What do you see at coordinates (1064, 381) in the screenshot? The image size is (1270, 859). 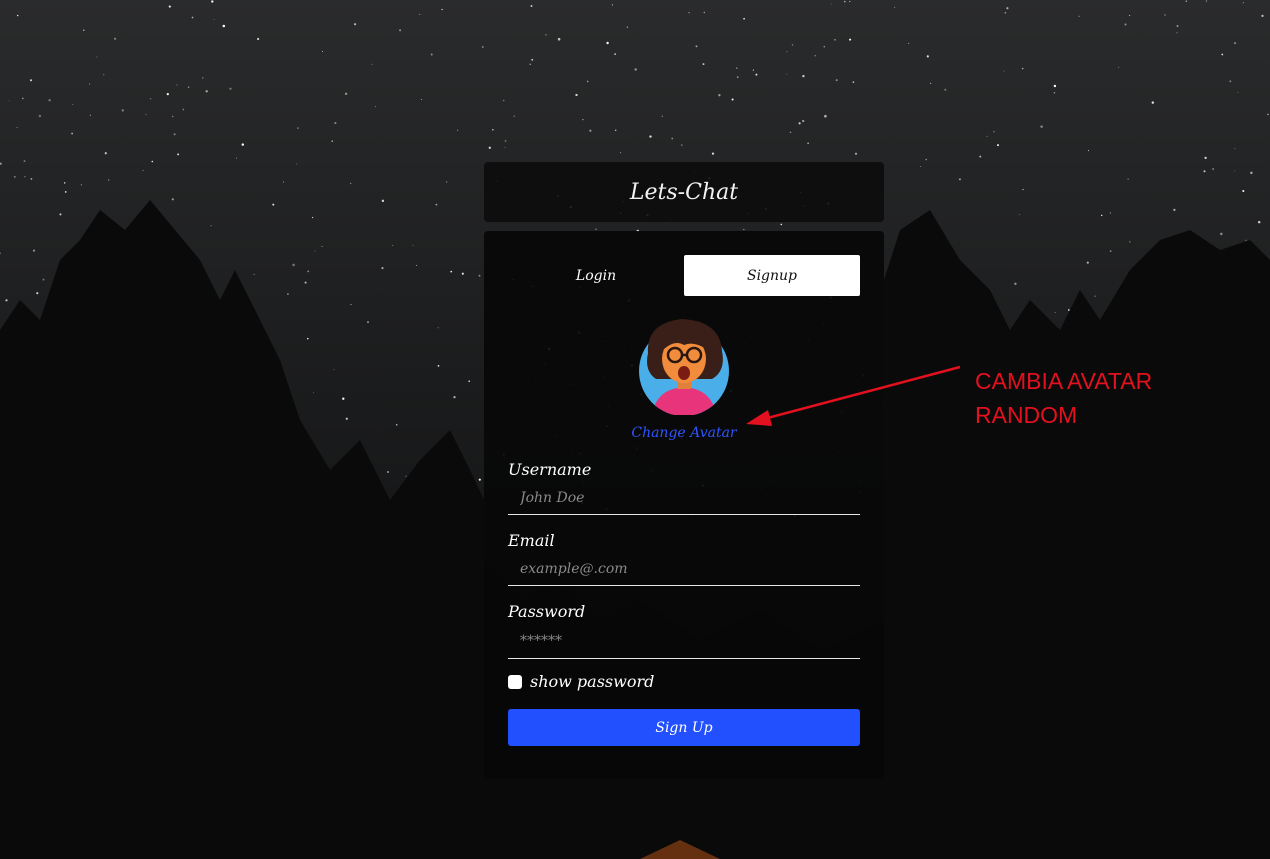 I see `annotation-line-1: CAMBIA AVATAR` at bounding box center [1064, 381].